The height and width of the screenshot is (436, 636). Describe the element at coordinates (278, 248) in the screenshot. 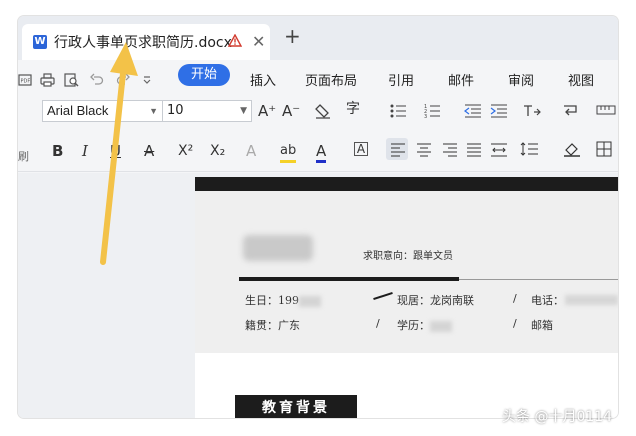

I see `redacted-name` at that location.